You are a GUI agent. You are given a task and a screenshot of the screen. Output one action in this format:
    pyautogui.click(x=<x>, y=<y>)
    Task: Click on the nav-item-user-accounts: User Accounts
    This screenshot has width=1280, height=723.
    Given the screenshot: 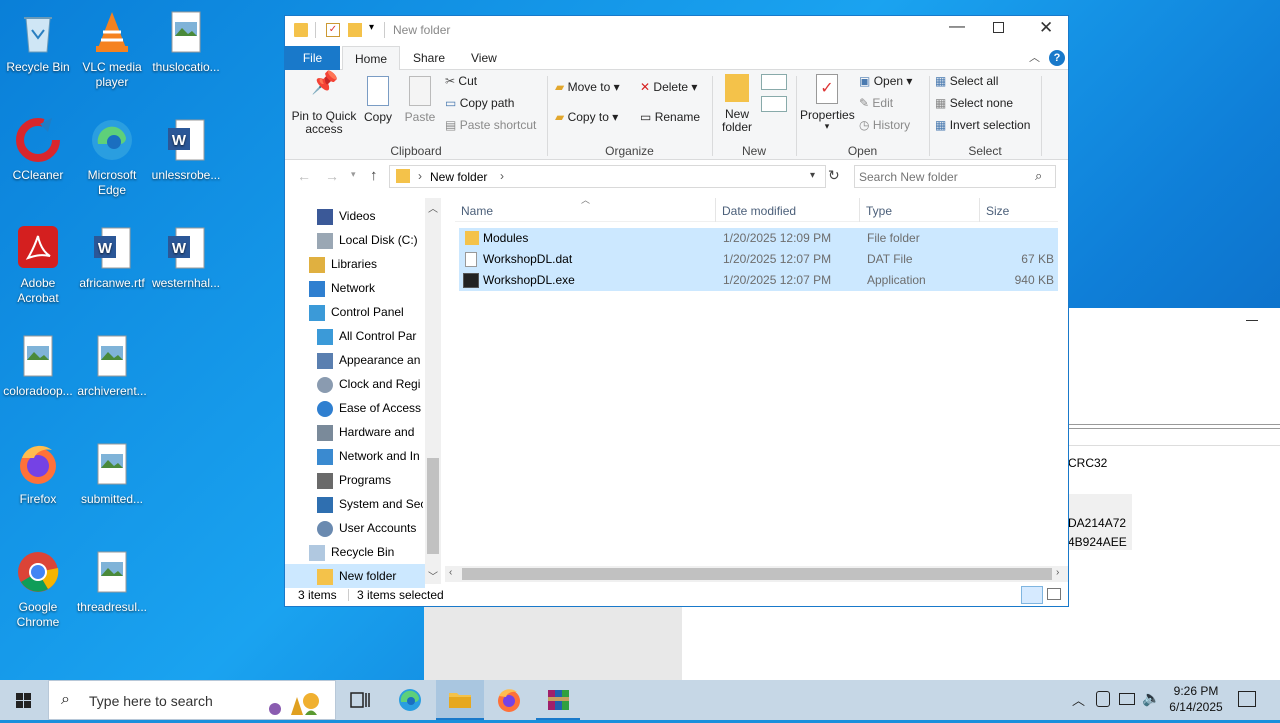 What is the action you would take?
    pyautogui.click(x=370, y=528)
    